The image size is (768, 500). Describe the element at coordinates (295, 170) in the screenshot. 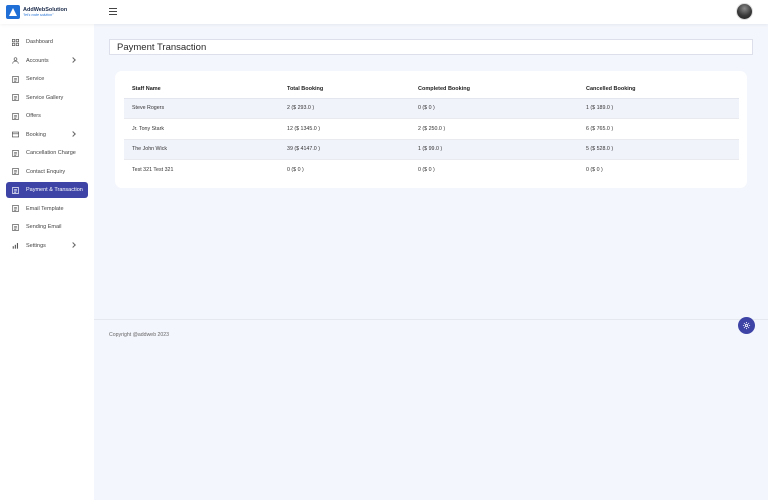

I see `cell-total: 0 ($ 0 )` at that location.